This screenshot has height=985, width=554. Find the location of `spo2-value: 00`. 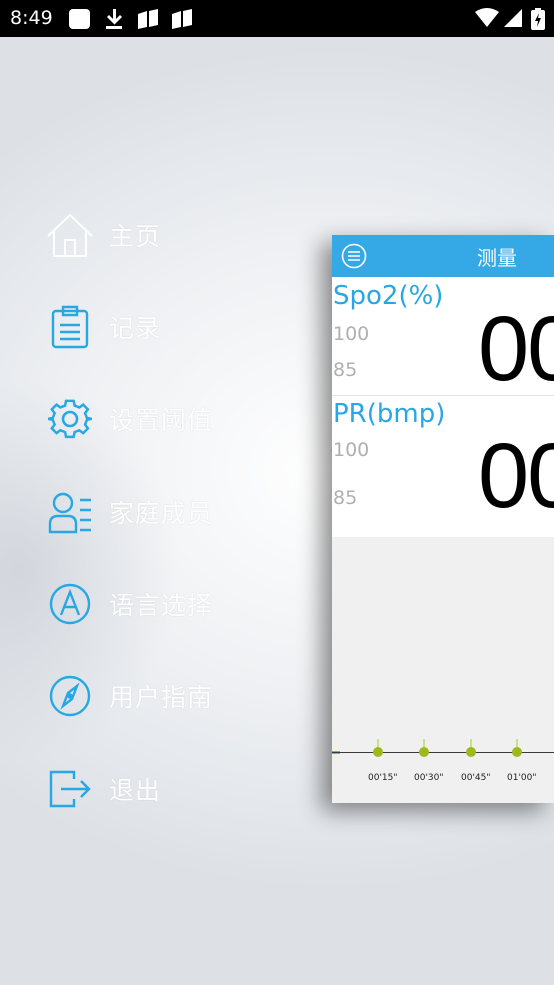

spo2-value: 00 is located at coordinates (516, 349).